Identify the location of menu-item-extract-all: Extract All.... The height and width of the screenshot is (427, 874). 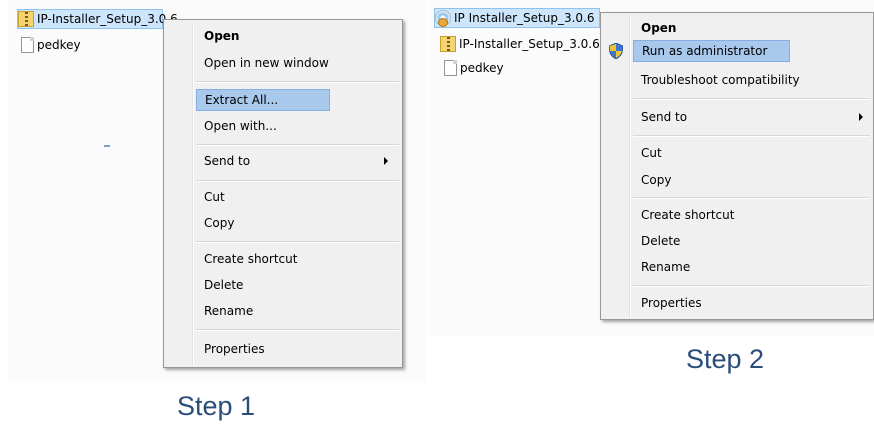
(263, 100).